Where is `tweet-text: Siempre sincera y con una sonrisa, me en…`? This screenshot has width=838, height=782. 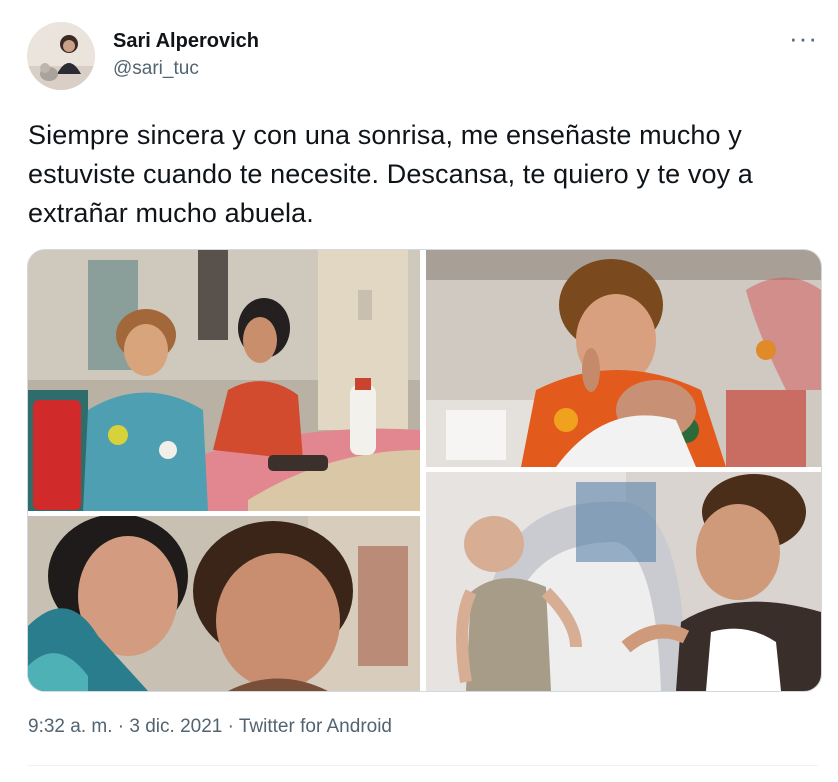 tweet-text: Siempre sincera y con una sonrisa, me en… is located at coordinates (390, 174).